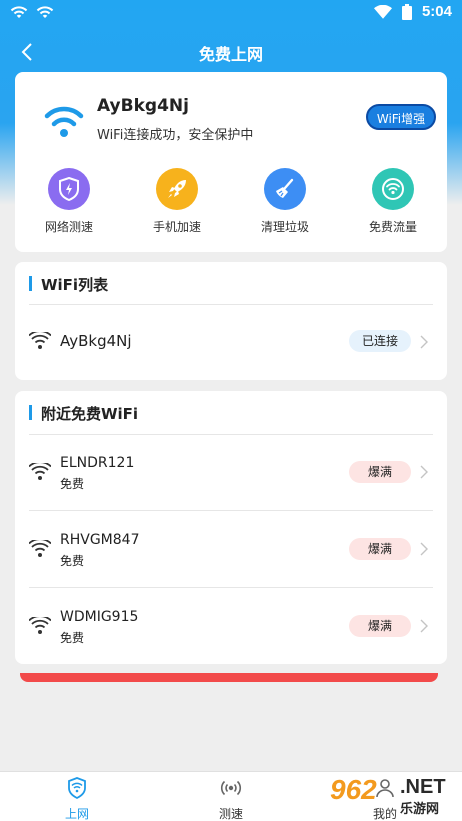  What do you see at coordinates (420, 809) in the screenshot?
I see `watermark-text: 乐游网` at bounding box center [420, 809].